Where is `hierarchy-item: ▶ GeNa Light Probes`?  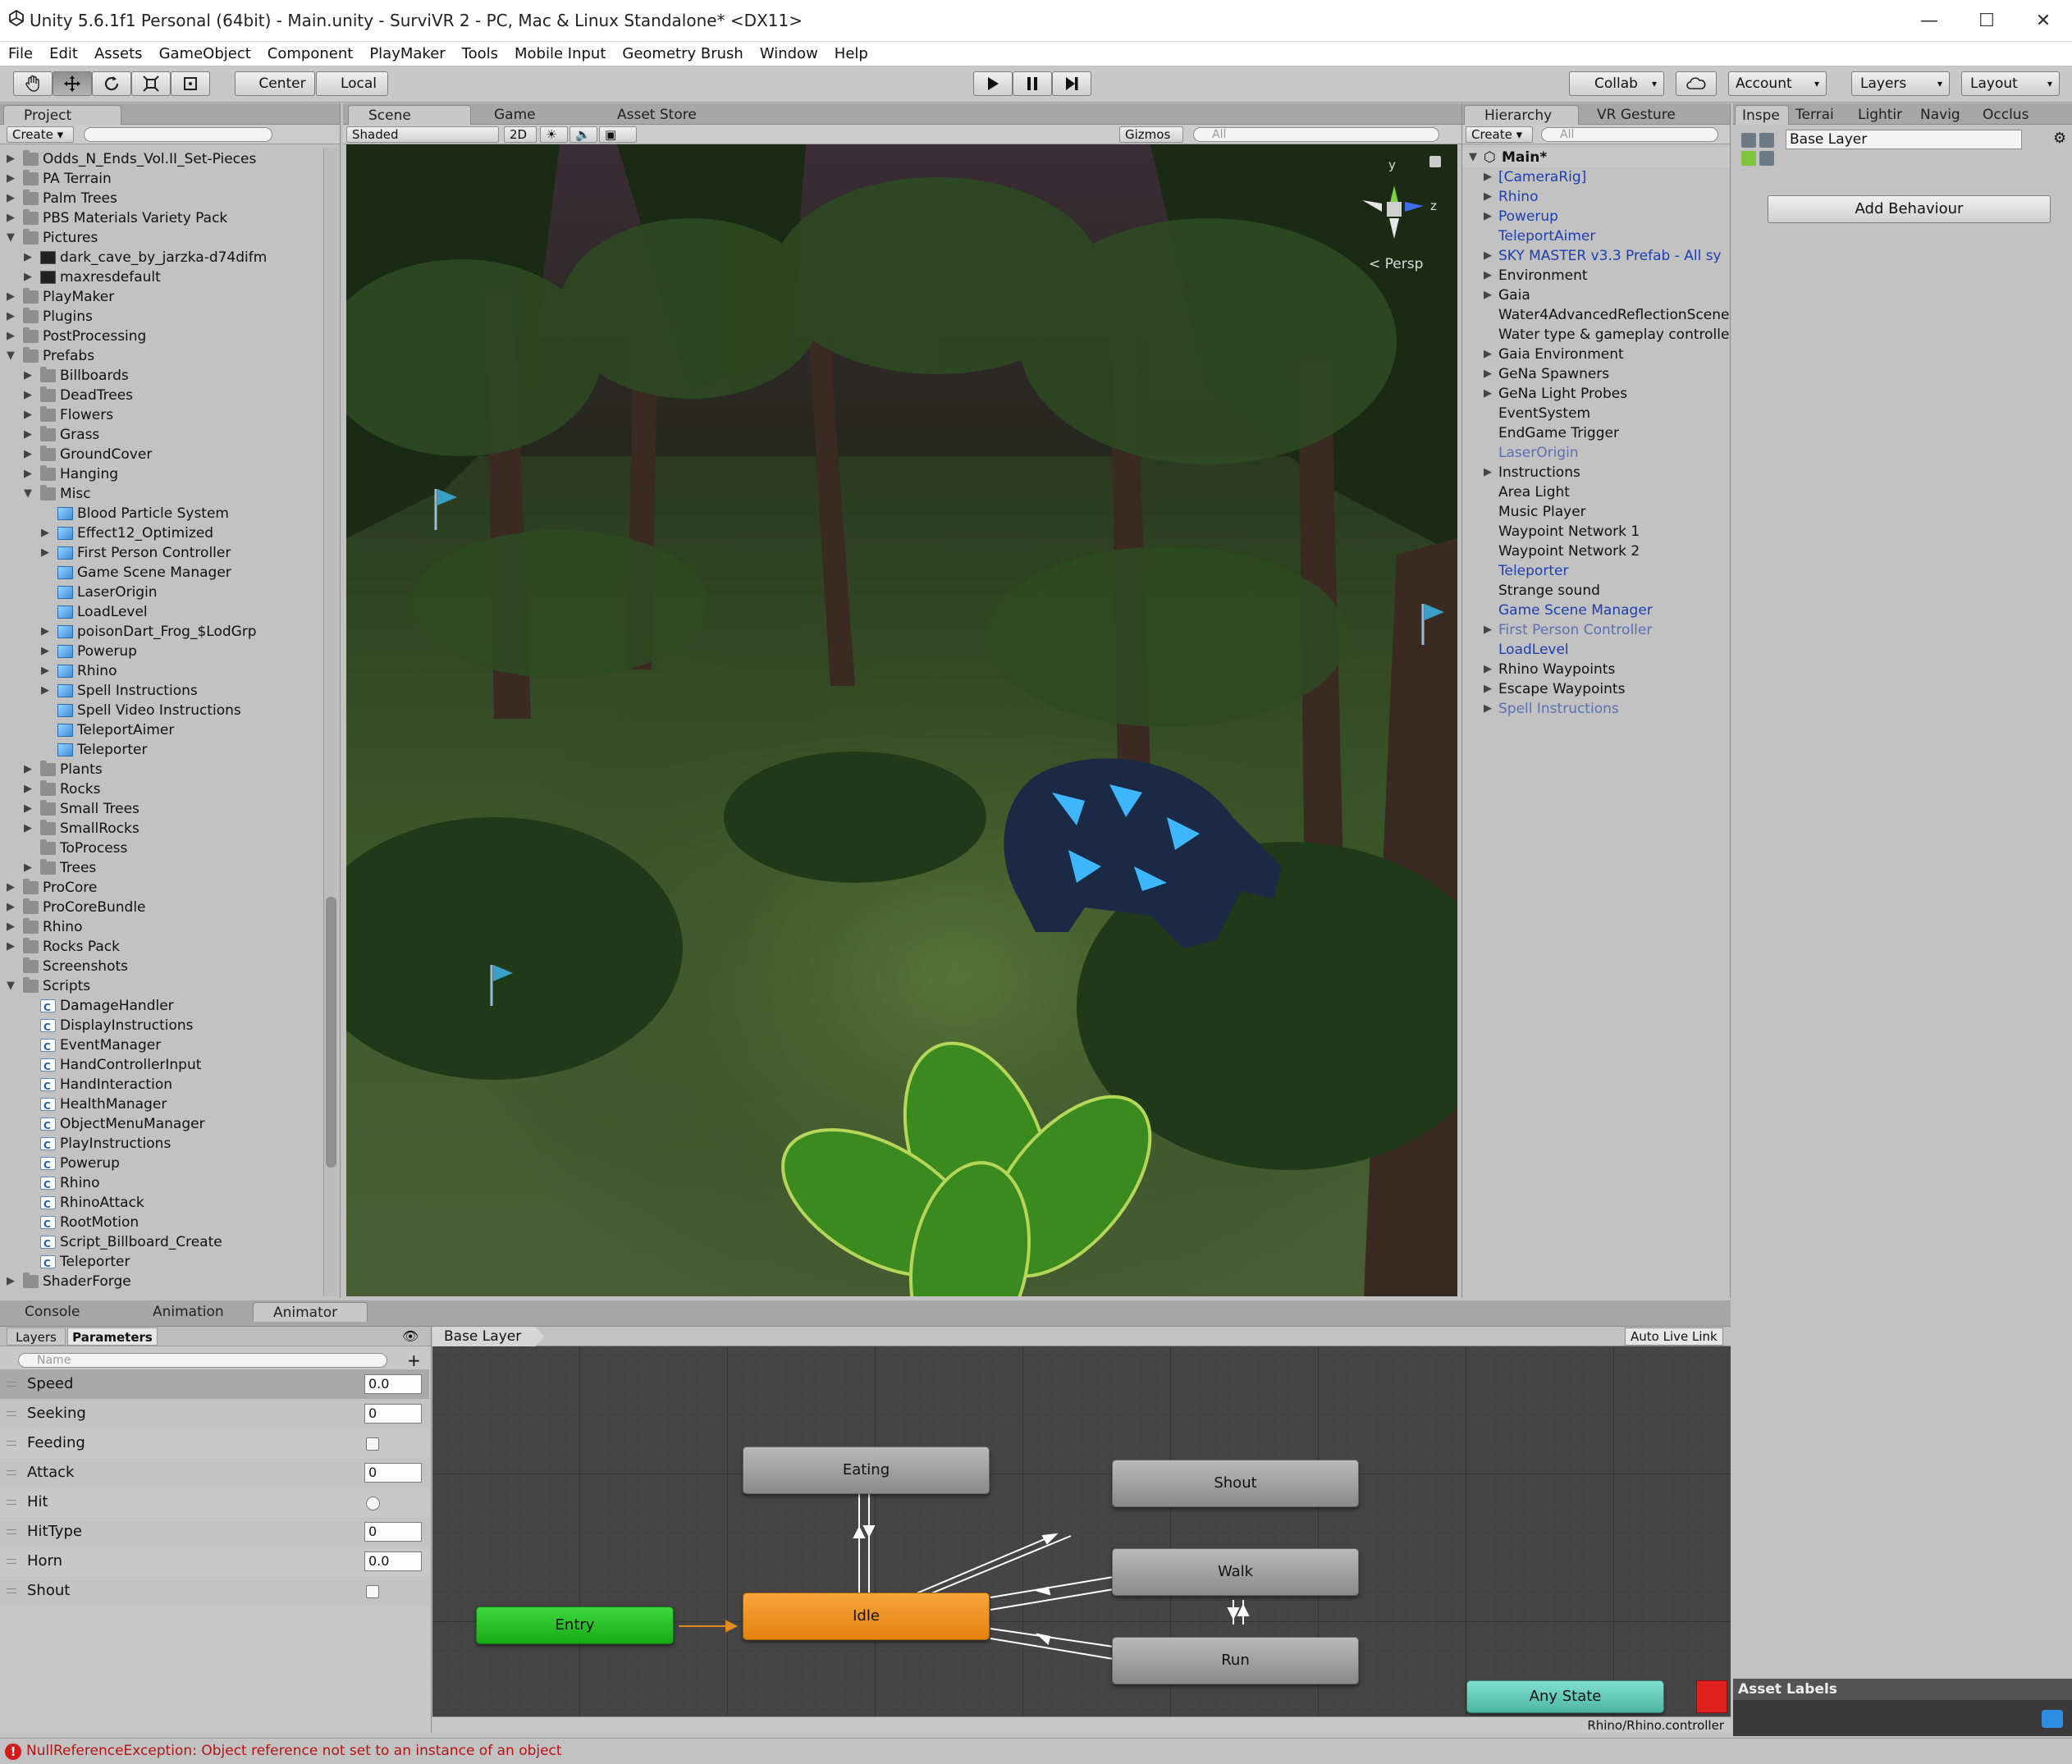 hierarchy-item: ▶ GeNa Light Probes is located at coordinates (1596, 394).